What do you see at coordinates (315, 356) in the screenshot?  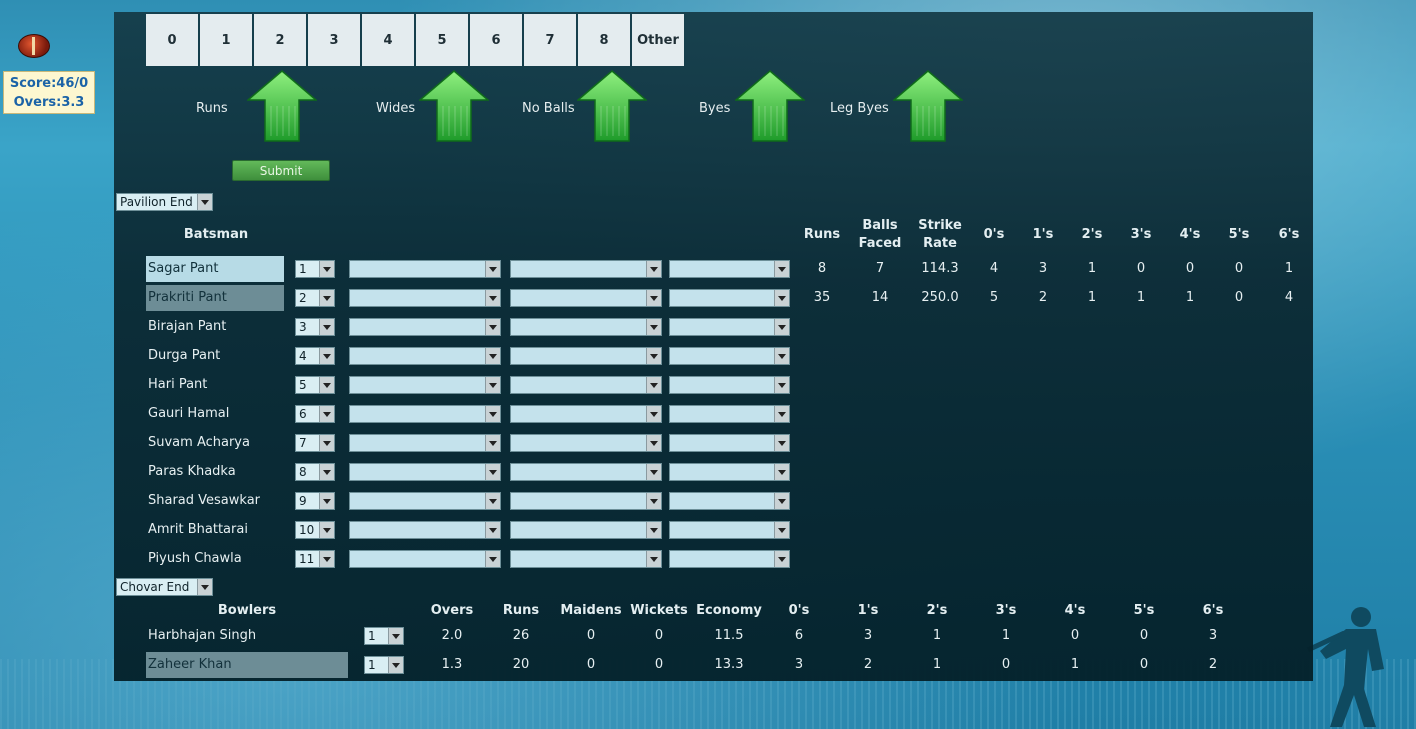 I see `batting-order-select: 4` at bounding box center [315, 356].